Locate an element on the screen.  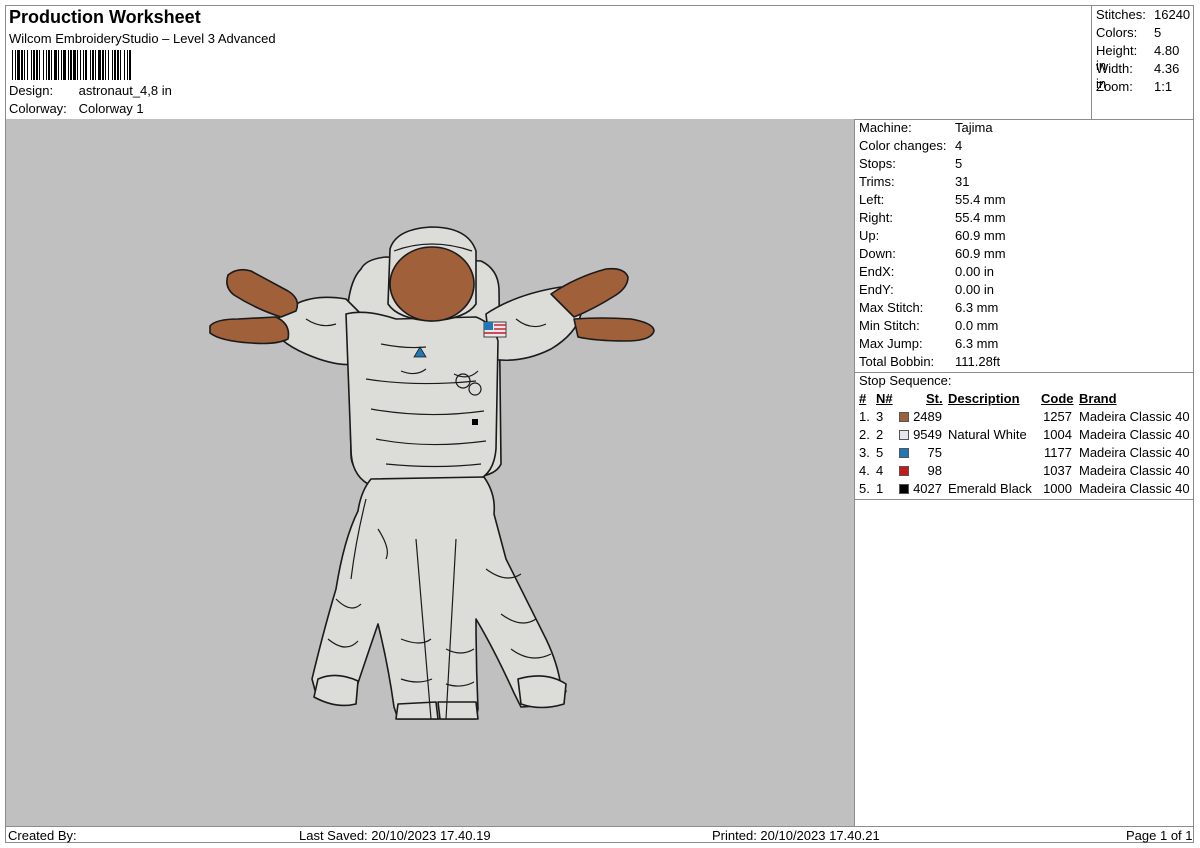
table-row: 4. 4 98 1037 Madeira Classic 40 is located at coordinates (1024, 472).